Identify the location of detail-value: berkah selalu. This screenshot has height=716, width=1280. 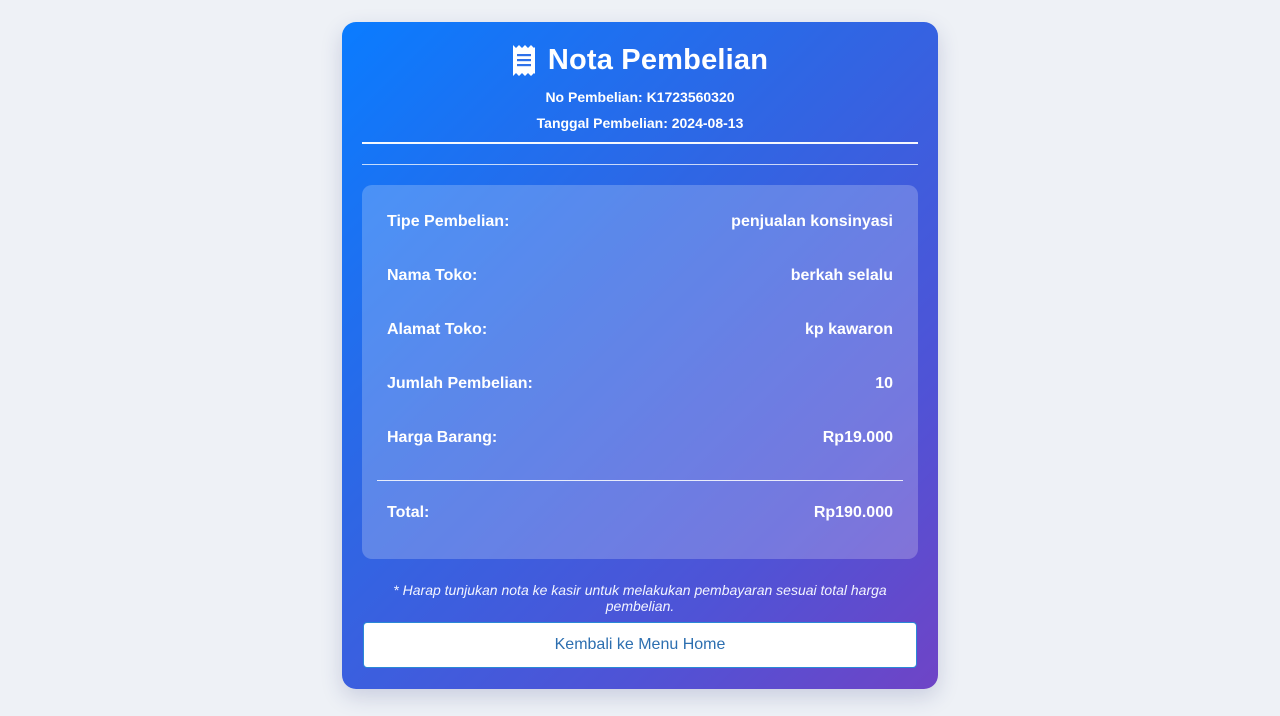
(841, 275).